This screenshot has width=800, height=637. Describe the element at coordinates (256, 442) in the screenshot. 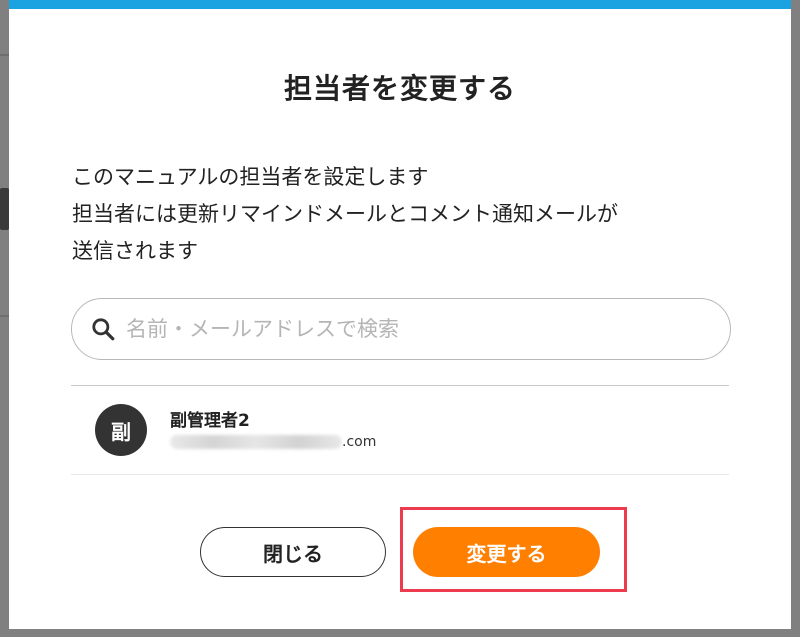

I see `email-redacted-blur` at that location.